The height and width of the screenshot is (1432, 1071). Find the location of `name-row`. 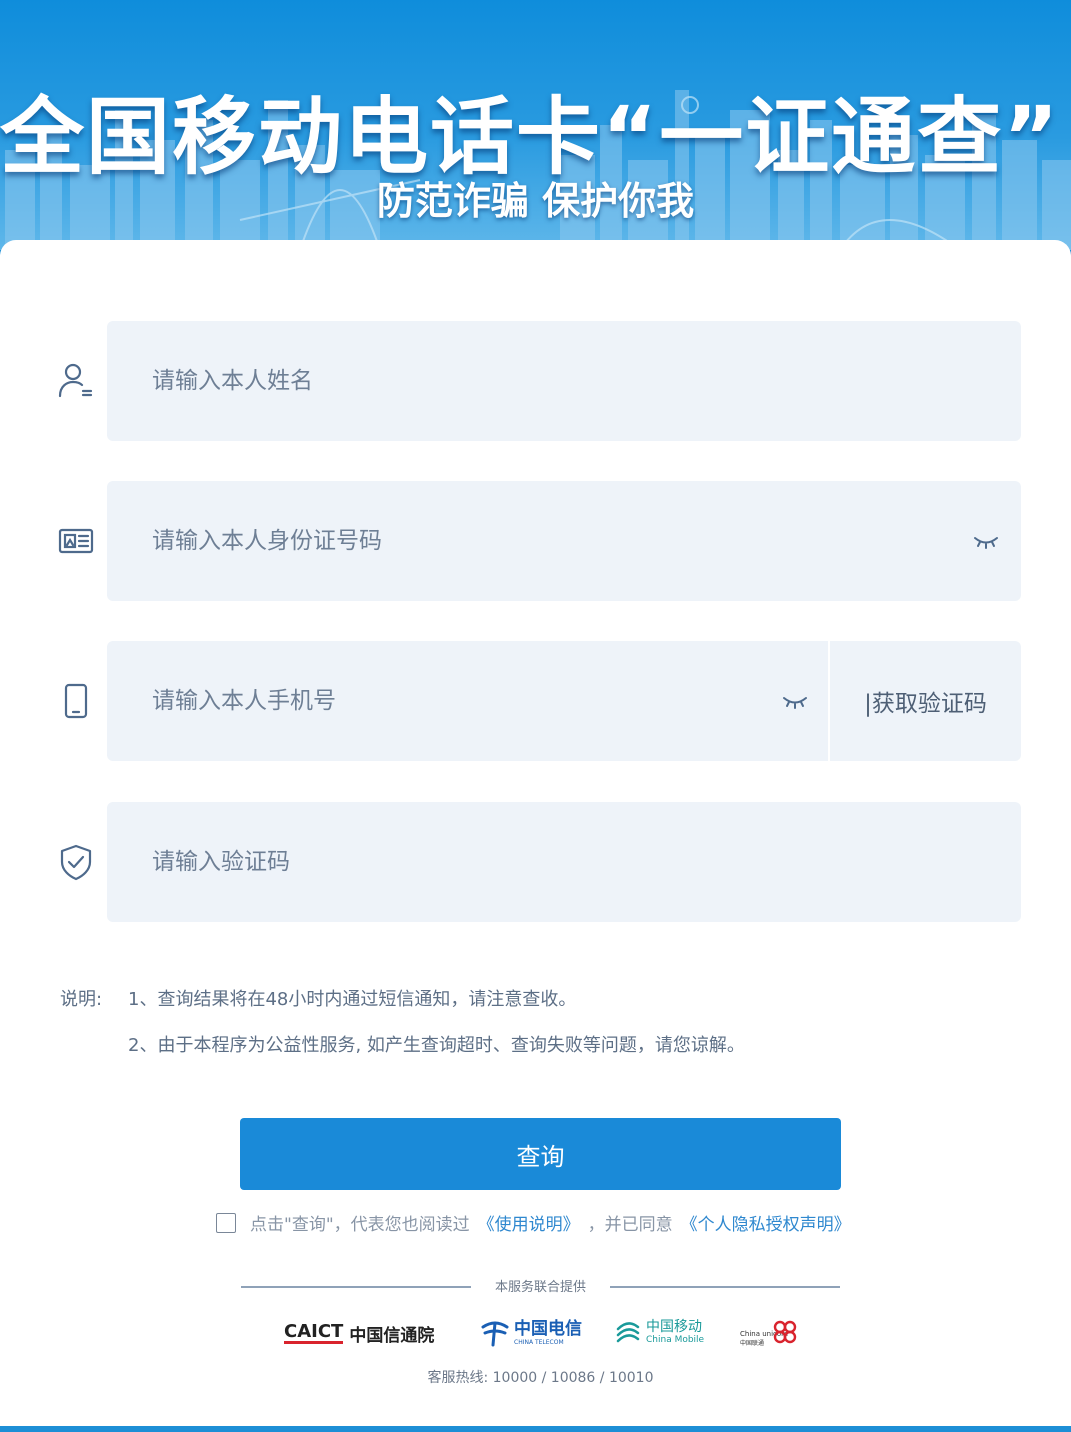

name-row is located at coordinates (535, 381).